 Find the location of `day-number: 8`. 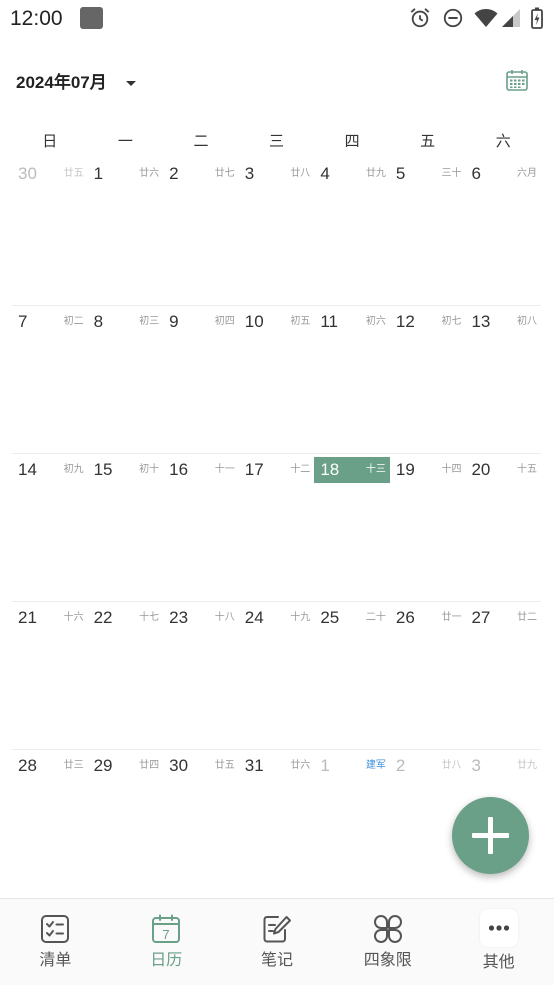

day-number: 8 is located at coordinates (98, 321).